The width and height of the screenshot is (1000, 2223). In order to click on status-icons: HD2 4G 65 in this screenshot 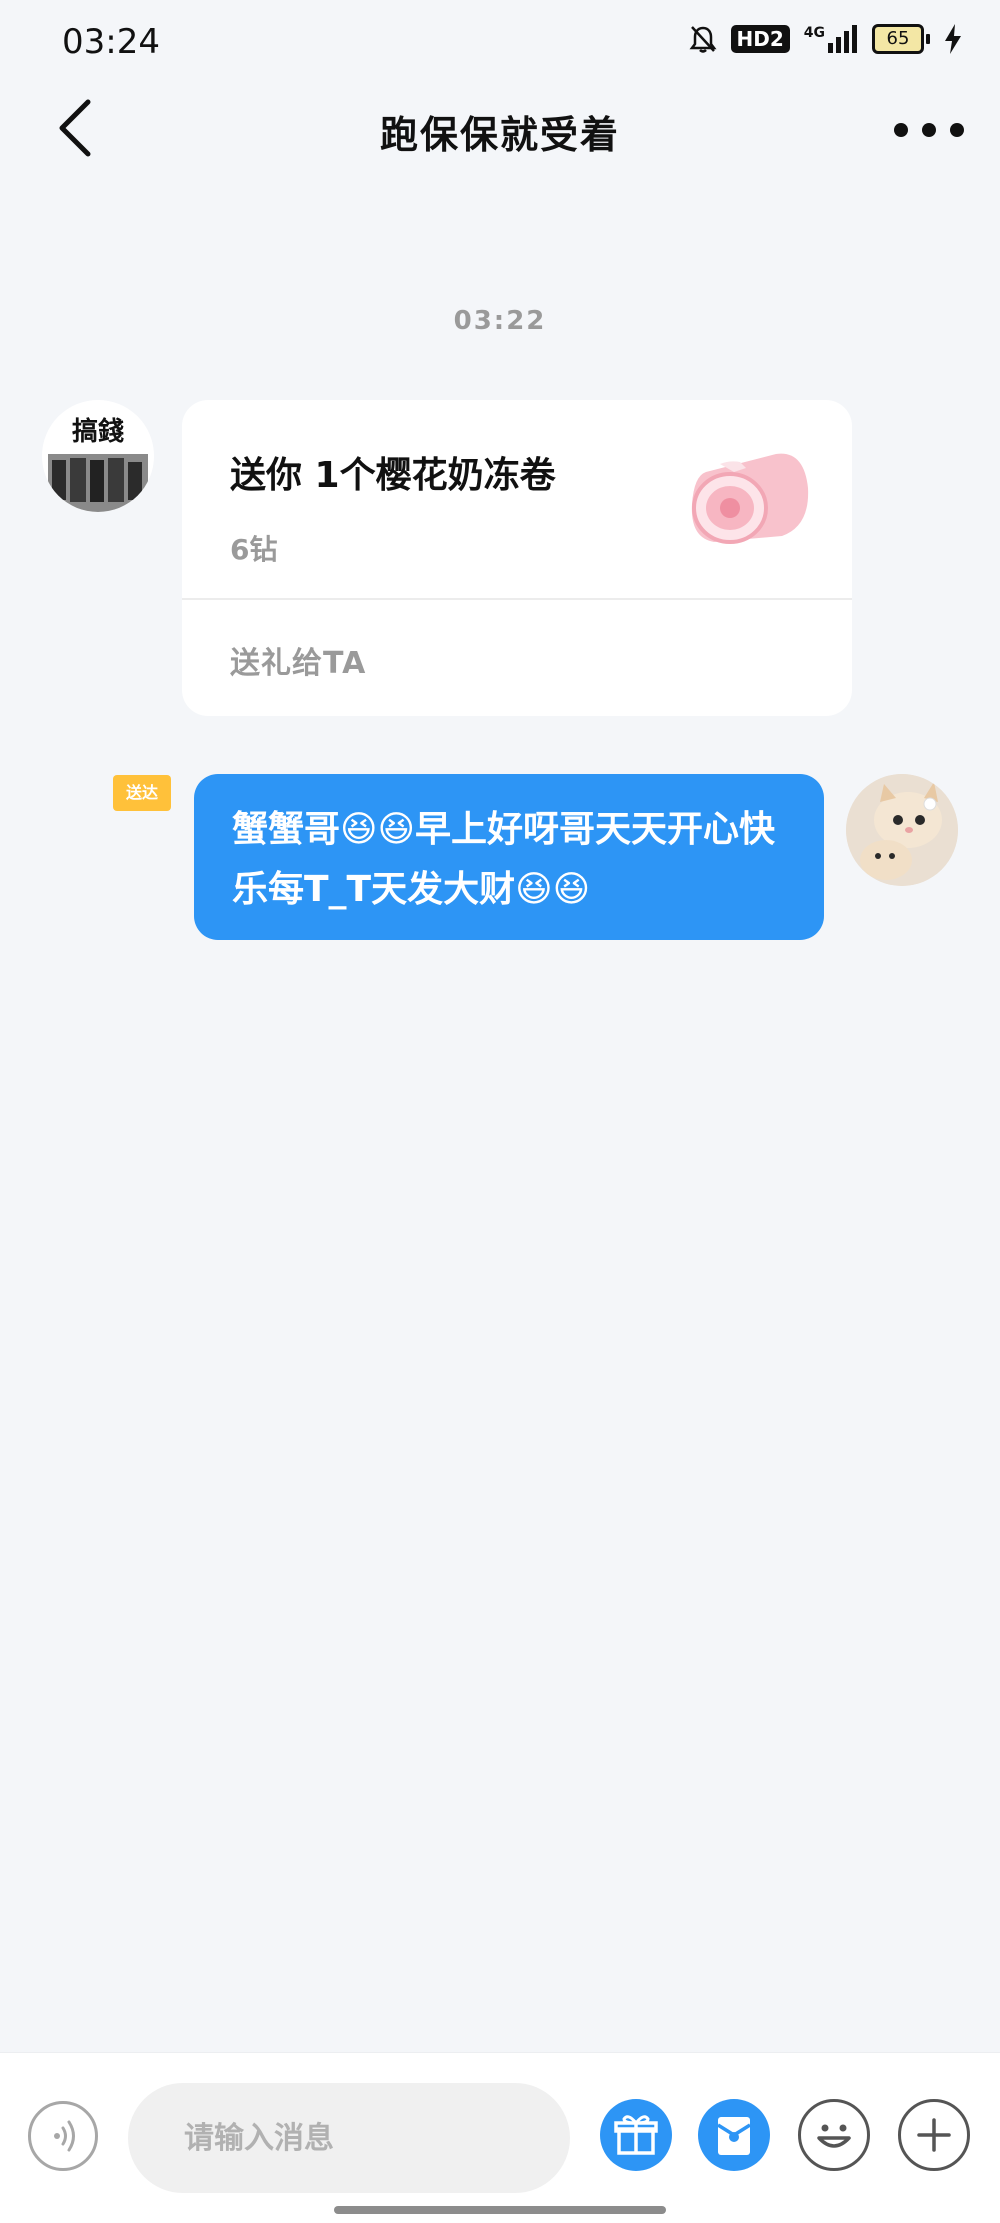, I will do `click(826, 39)`.